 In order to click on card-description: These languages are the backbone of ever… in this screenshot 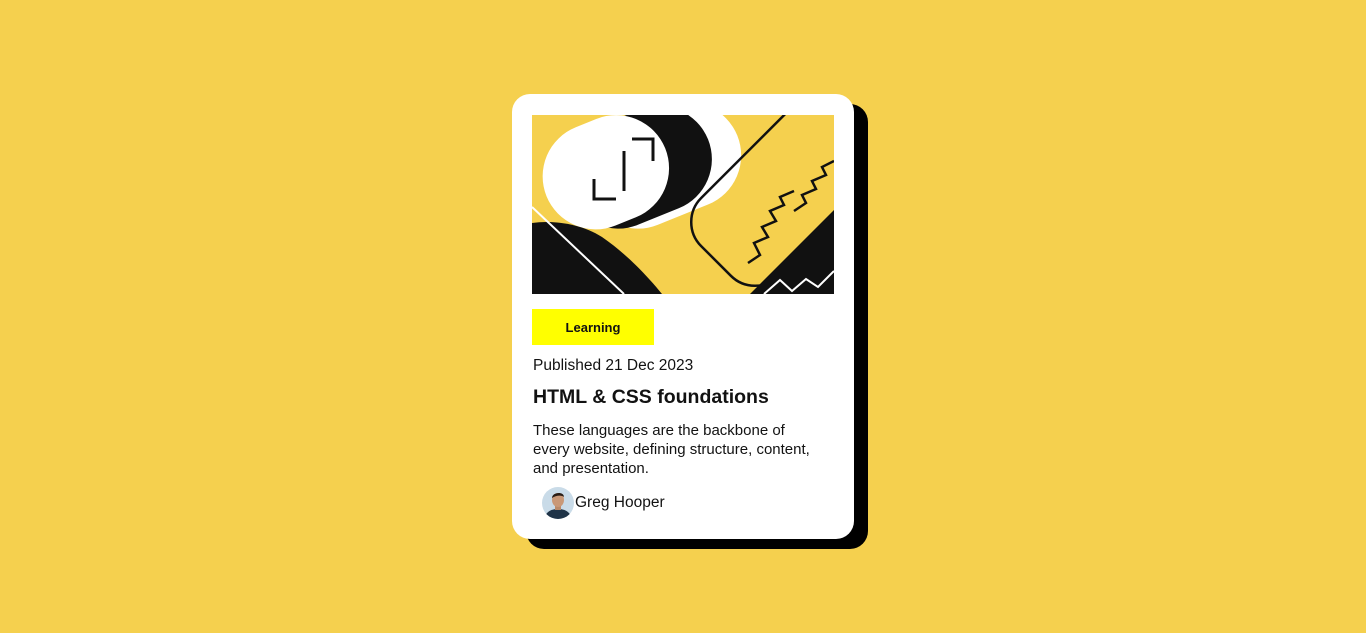, I will do `click(671, 449)`.